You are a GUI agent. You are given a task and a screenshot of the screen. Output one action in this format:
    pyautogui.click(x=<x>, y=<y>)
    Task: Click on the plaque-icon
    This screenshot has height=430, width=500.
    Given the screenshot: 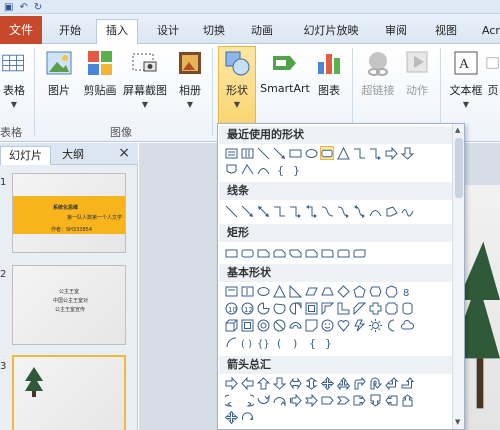 What is the action you would take?
    pyautogui.click(x=391, y=308)
    